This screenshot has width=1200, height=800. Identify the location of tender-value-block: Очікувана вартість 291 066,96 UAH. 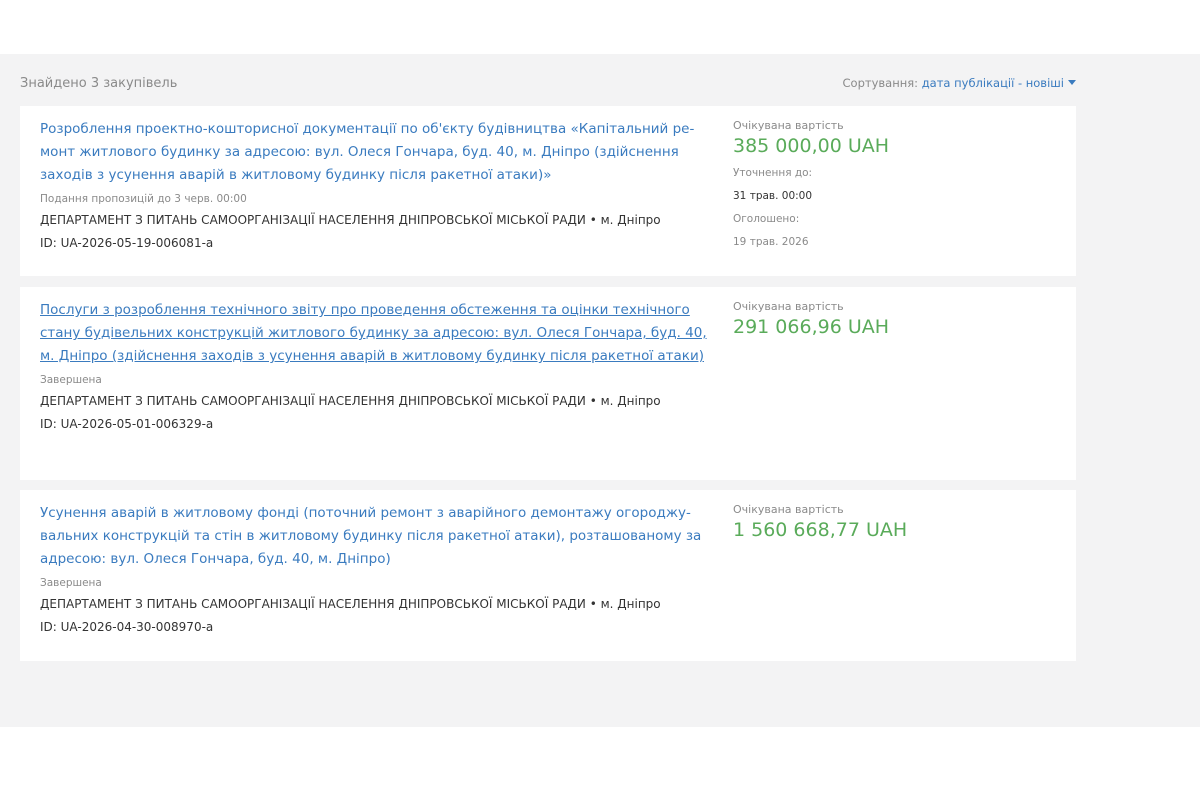
(883, 321).